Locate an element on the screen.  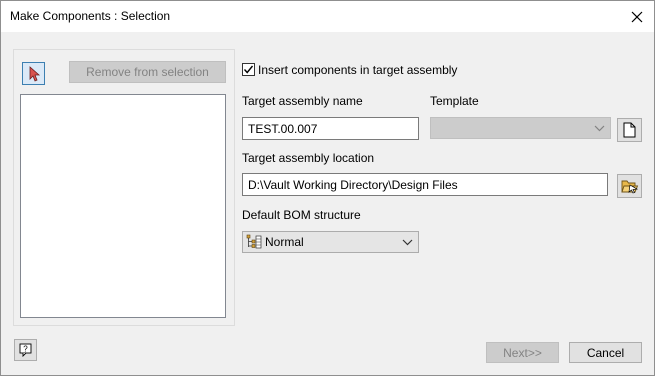
window-title: Make Components : Selection is located at coordinates (90, 16).